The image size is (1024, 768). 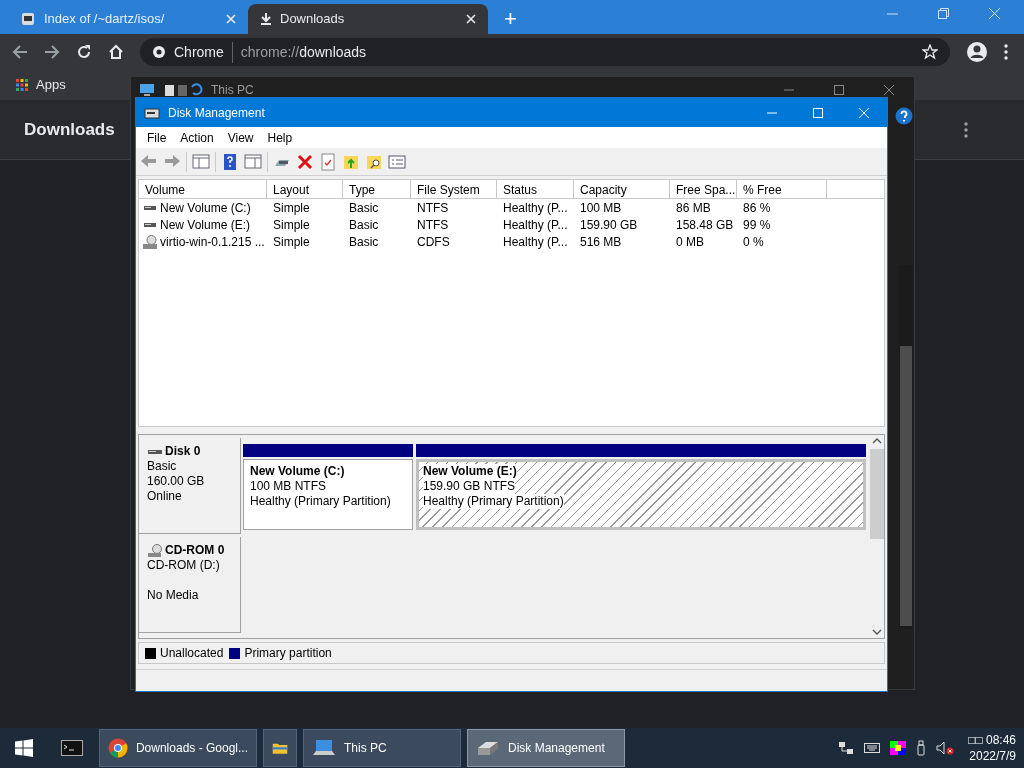 What do you see at coordinates (116, 52) in the screenshot?
I see `home-icon` at bounding box center [116, 52].